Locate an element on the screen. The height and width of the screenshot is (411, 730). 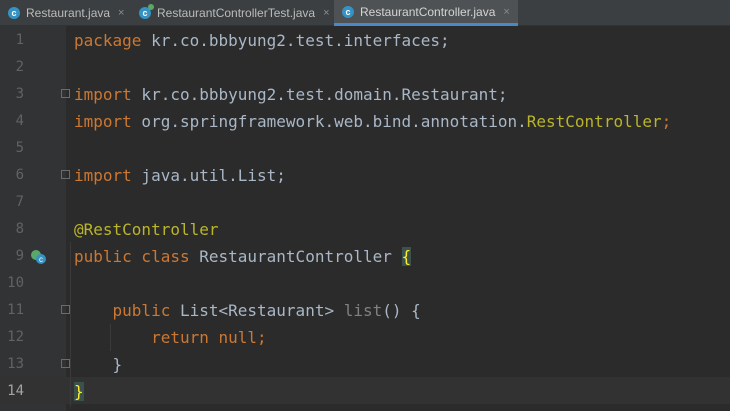
semicolon: ; is located at coordinates (666, 121).